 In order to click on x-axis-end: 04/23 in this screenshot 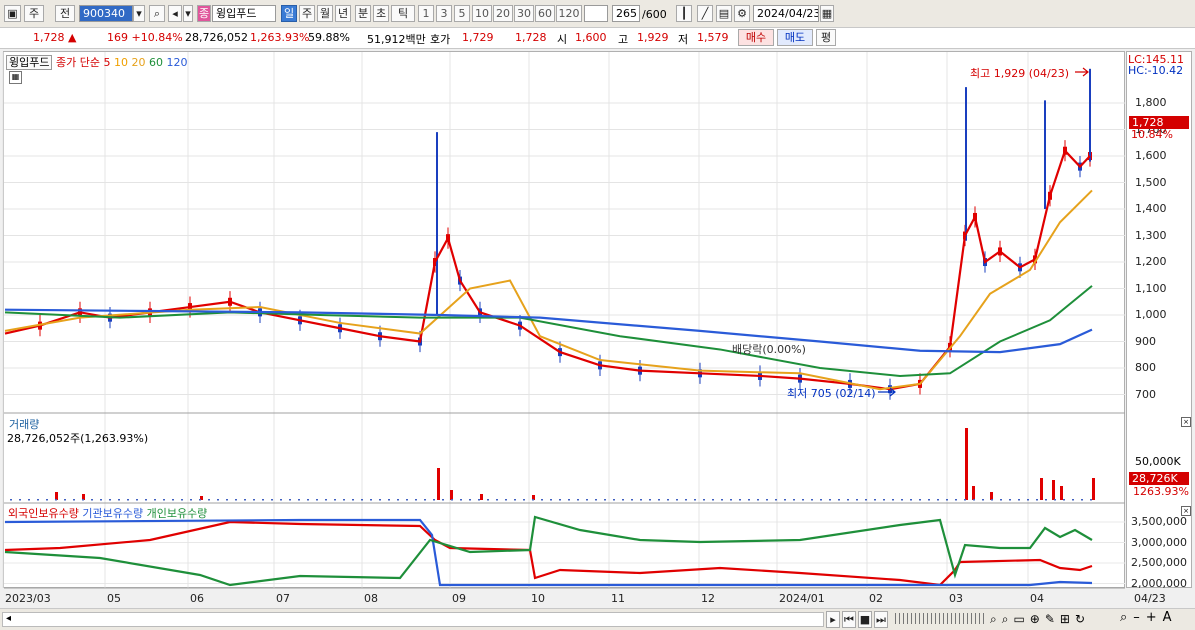, I will do `click(1150, 598)`.